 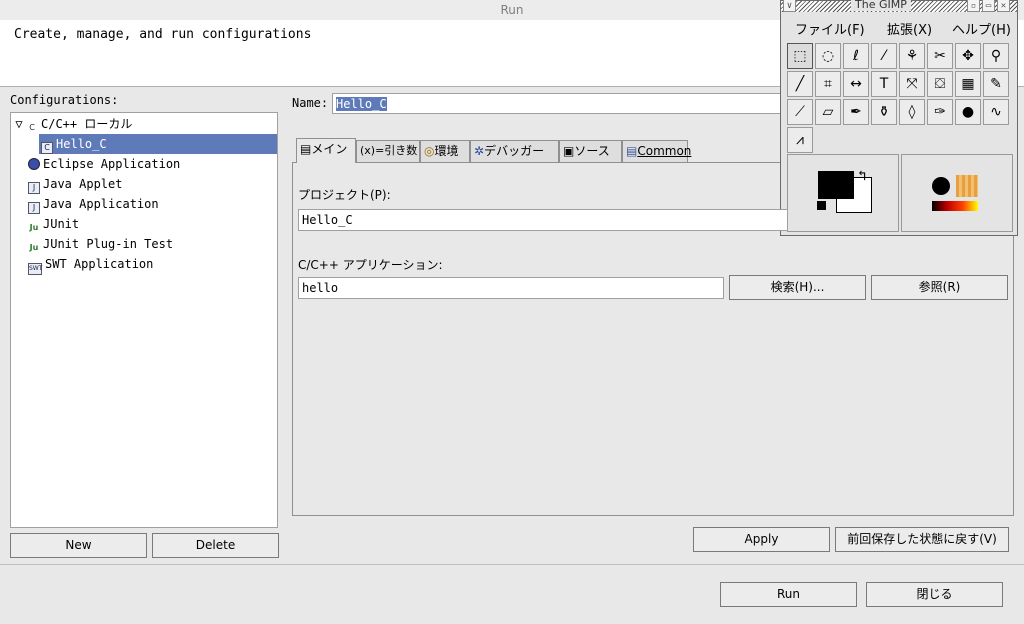 What do you see at coordinates (789, 6) in the screenshot?
I see `gimp-menu-icon: ∨` at bounding box center [789, 6].